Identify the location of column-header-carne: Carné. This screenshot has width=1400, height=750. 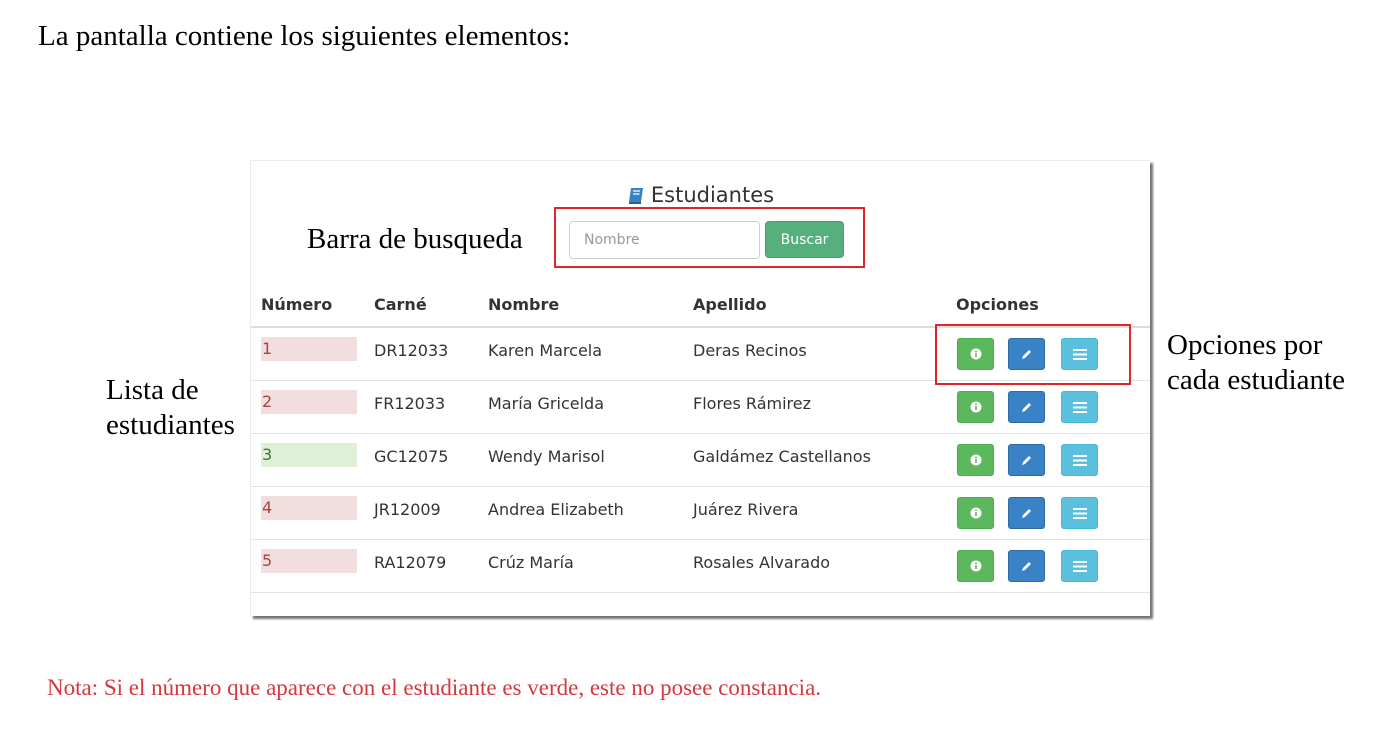
(400, 304).